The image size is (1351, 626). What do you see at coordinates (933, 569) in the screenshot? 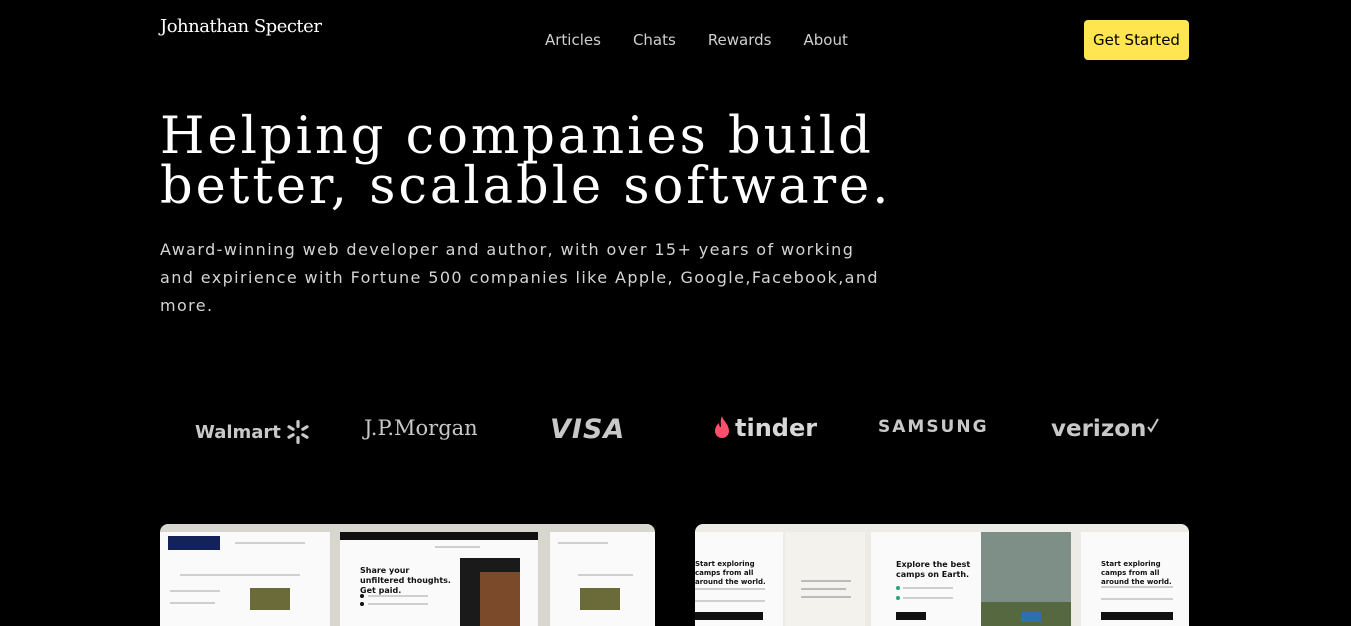
I see `project-right-headline: Explore the best camps on Earth.` at bounding box center [933, 569].